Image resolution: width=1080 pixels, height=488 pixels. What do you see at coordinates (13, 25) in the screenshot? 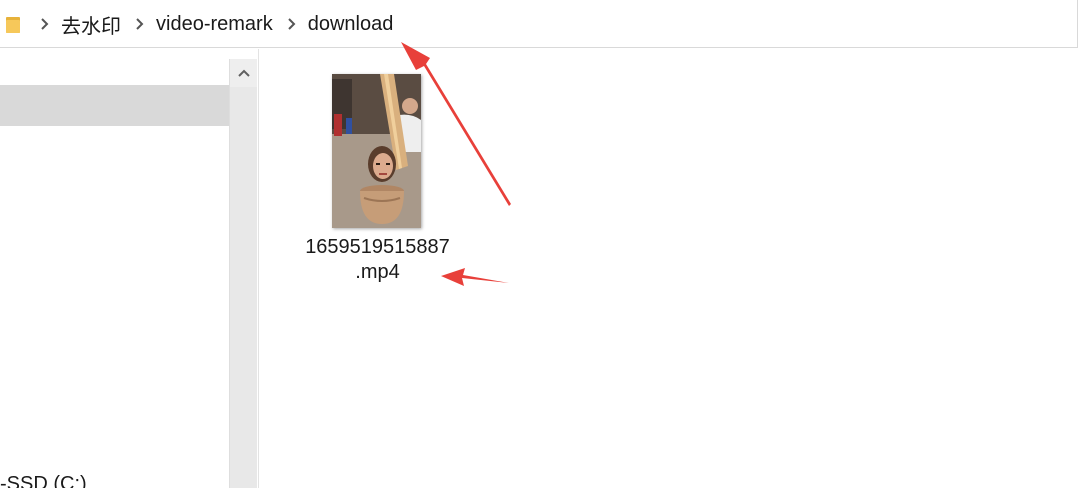
I see `folder-icon` at bounding box center [13, 25].